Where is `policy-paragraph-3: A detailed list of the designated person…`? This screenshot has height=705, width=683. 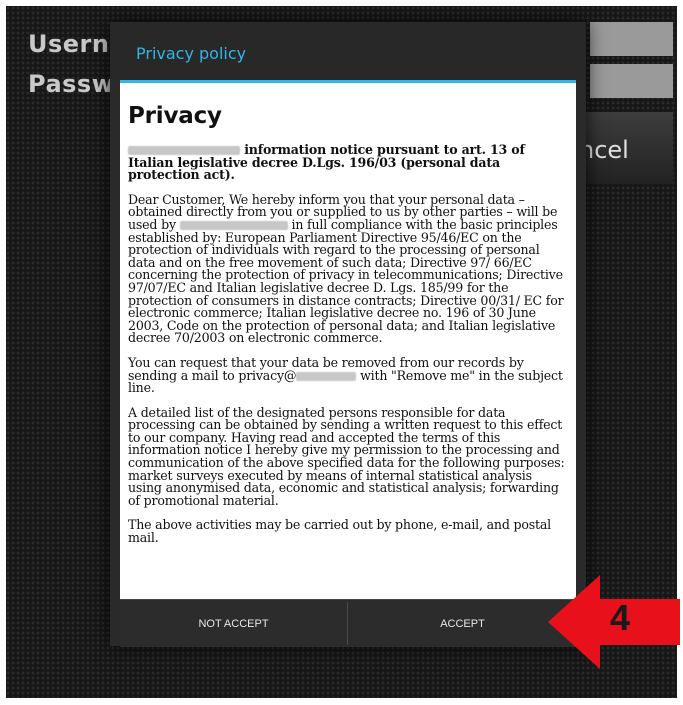 policy-paragraph-3: A detailed list of the designated person… is located at coordinates (346, 456).